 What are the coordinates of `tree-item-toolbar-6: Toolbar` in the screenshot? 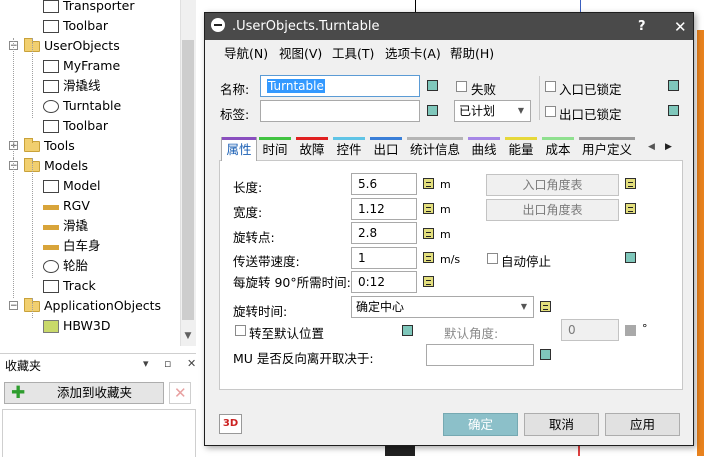 It's located at (90, 126).